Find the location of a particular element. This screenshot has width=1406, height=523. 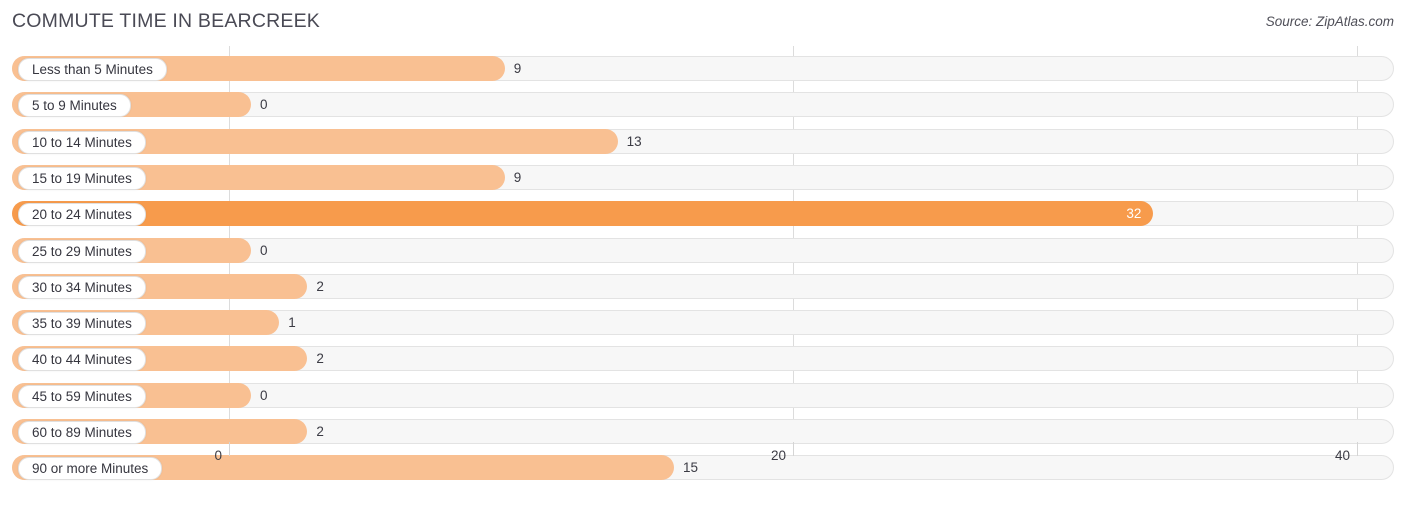

bar-row: 40 to 44 Minutes 2 is located at coordinates (703, 359).